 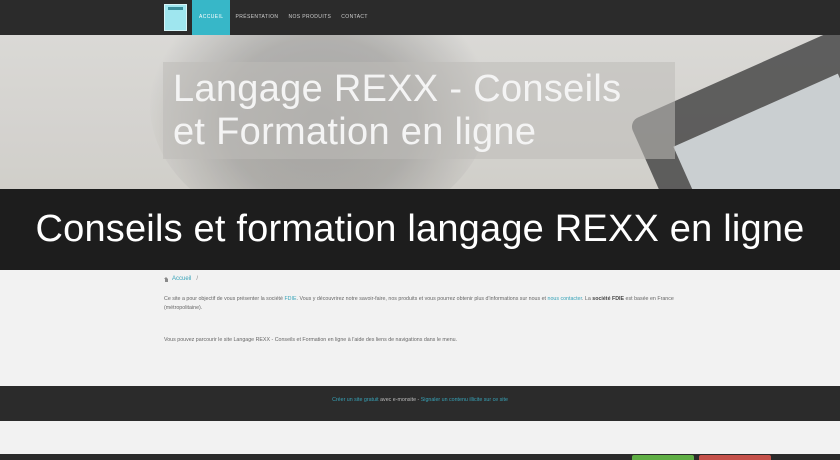 What do you see at coordinates (309, 17) in the screenshot?
I see `nav-item-nos-produits: NOS PRODUITS` at bounding box center [309, 17].